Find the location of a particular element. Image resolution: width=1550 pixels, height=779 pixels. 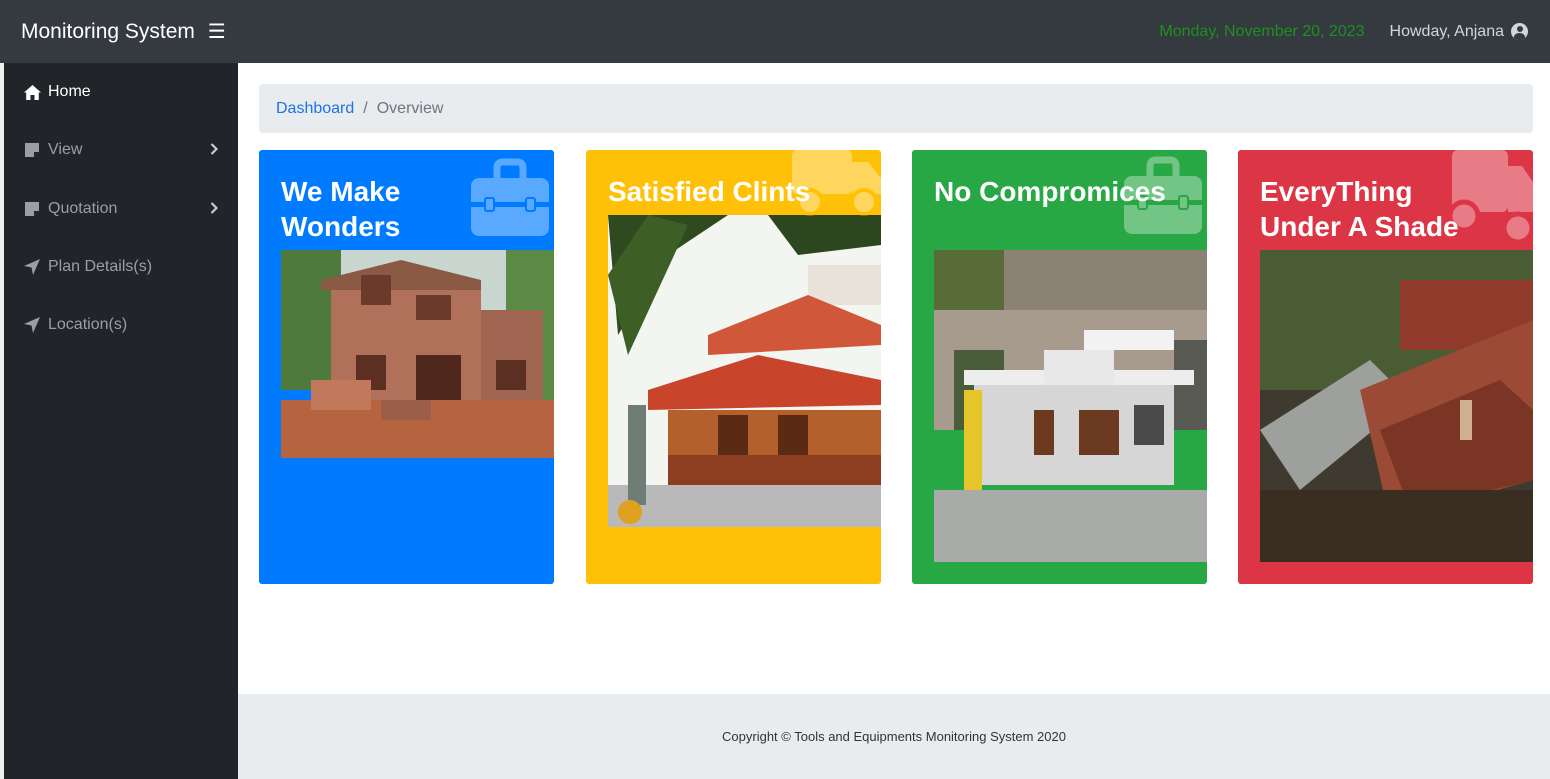

card-title: EveryThing Under A Shade is located at coordinates (1359, 209).